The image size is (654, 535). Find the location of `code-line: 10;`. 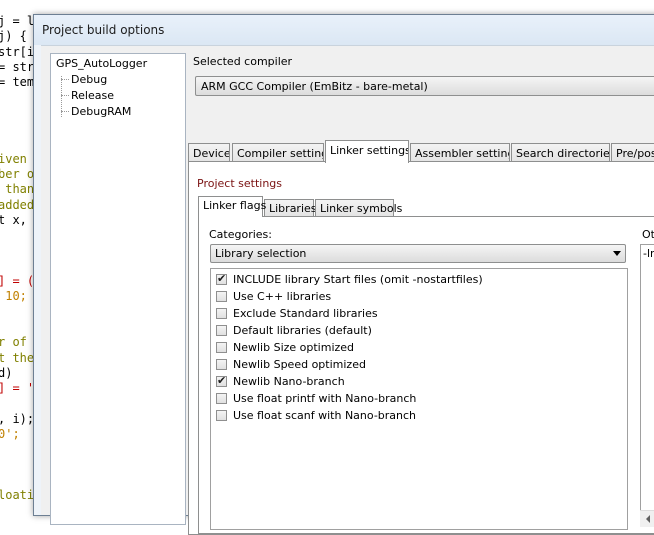

code-line: 10; is located at coordinates (13, 296).